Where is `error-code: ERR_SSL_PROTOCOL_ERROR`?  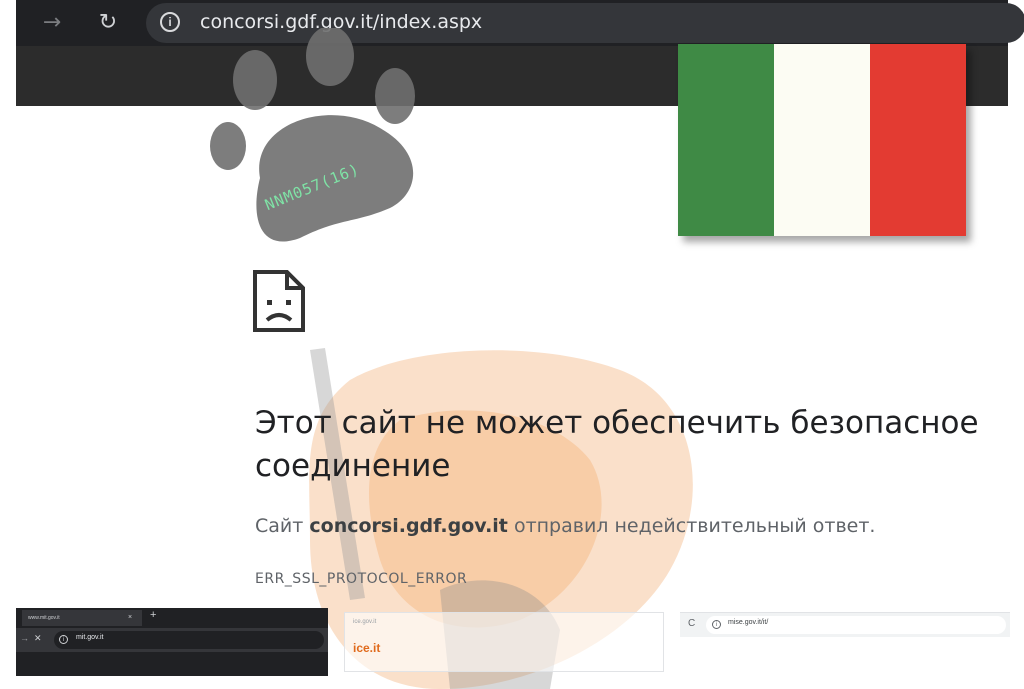
error-code: ERR_SSL_PROTOCOL_ERROR is located at coordinates (361, 579).